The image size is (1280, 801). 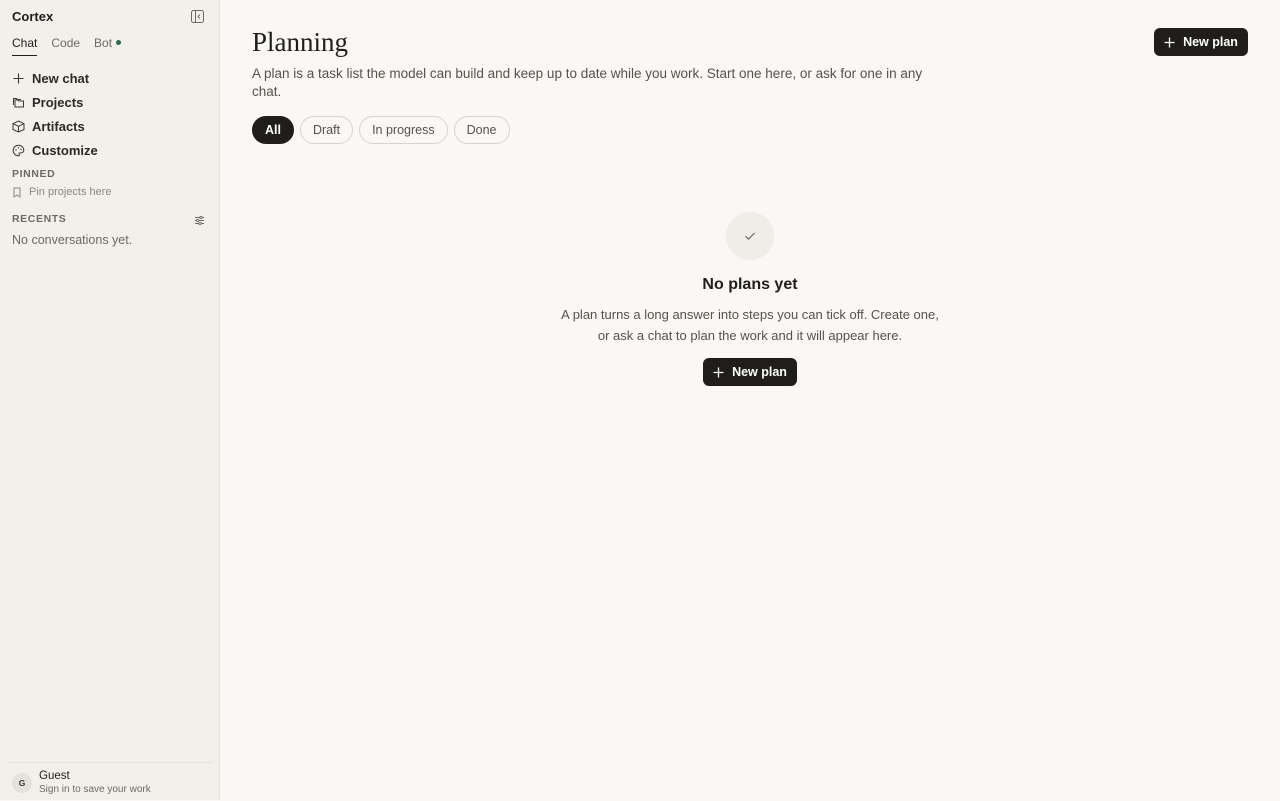 I want to click on empty-state-new-plan-button: New plan, so click(x=750, y=372).